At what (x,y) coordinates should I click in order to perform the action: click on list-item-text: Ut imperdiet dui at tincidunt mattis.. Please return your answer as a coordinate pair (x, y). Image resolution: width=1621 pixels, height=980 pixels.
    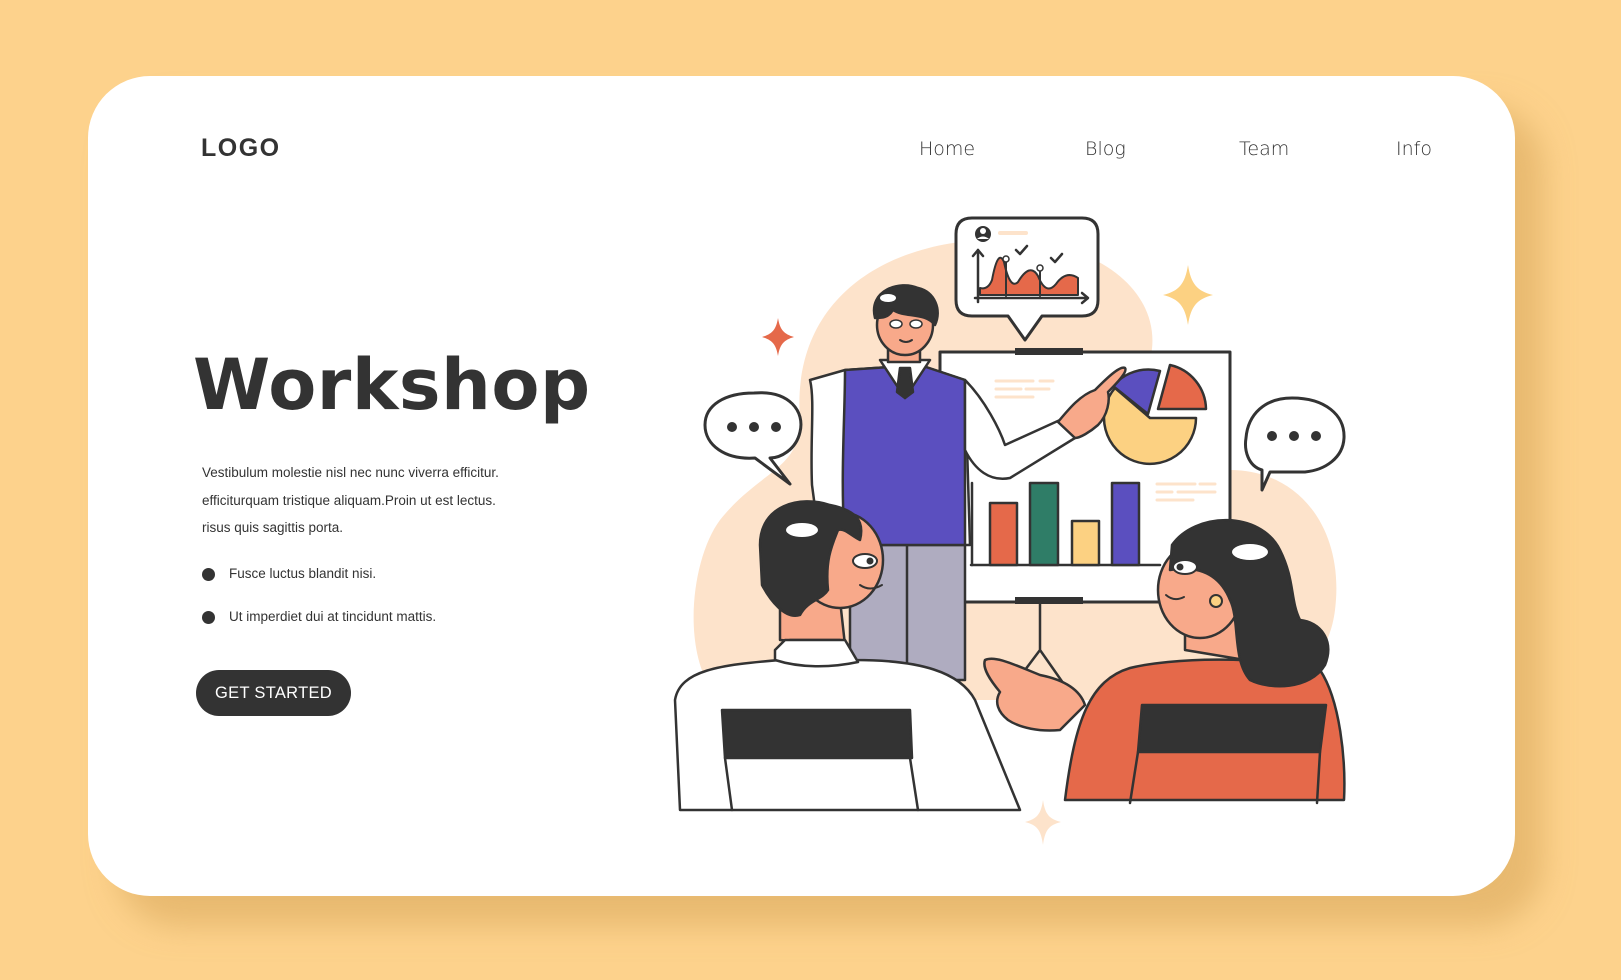
    Looking at the image, I should click on (333, 616).